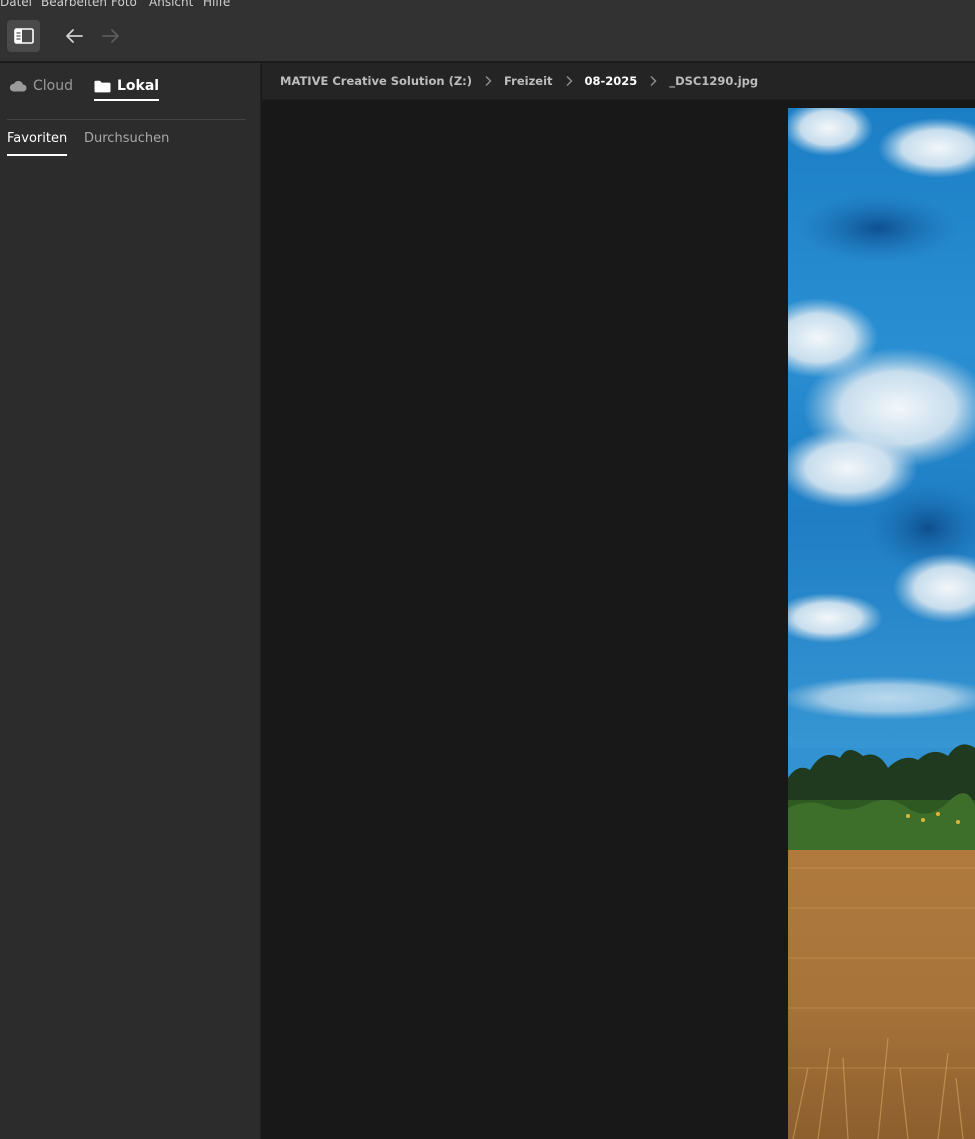 The image size is (975, 1139). I want to click on arrow-right-icon, so click(110, 36).